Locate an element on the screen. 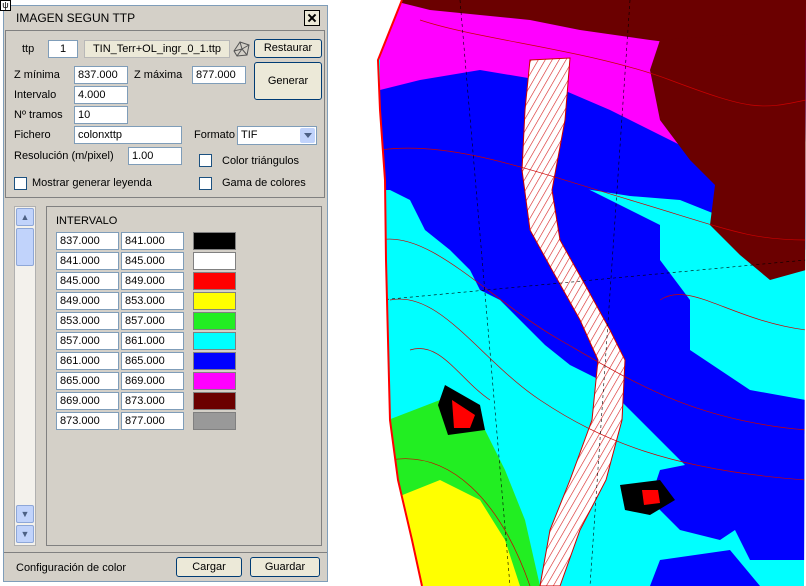 The width and height of the screenshot is (806, 586). resolution-label: Resolución (m/pixel) is located at coordinates (64, 156).